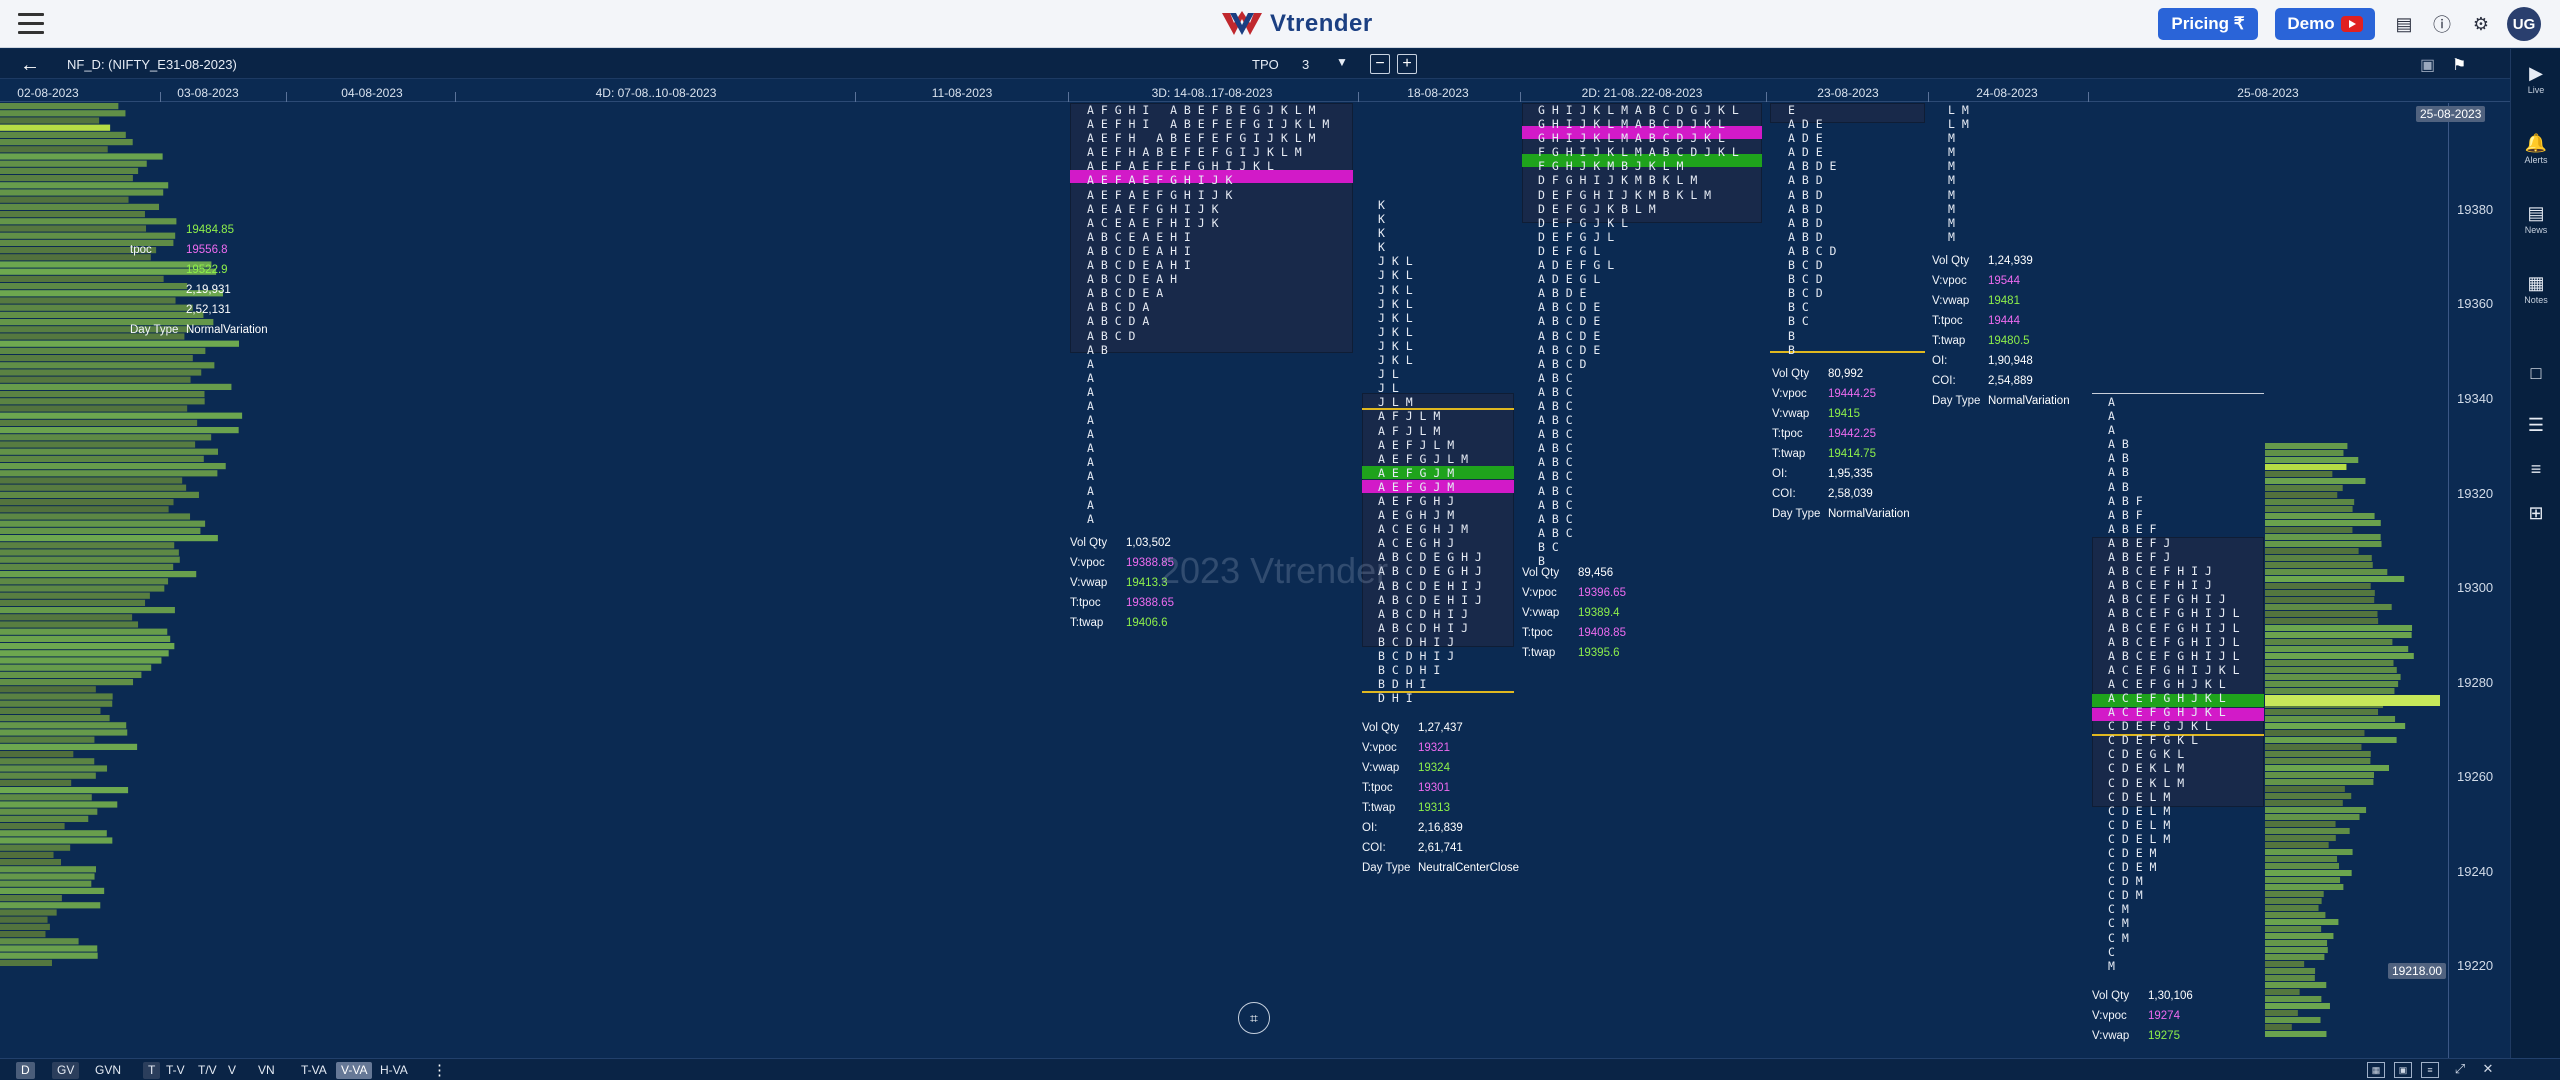  I want to click on menu-lines-button: ≡, so click(2535, 470).